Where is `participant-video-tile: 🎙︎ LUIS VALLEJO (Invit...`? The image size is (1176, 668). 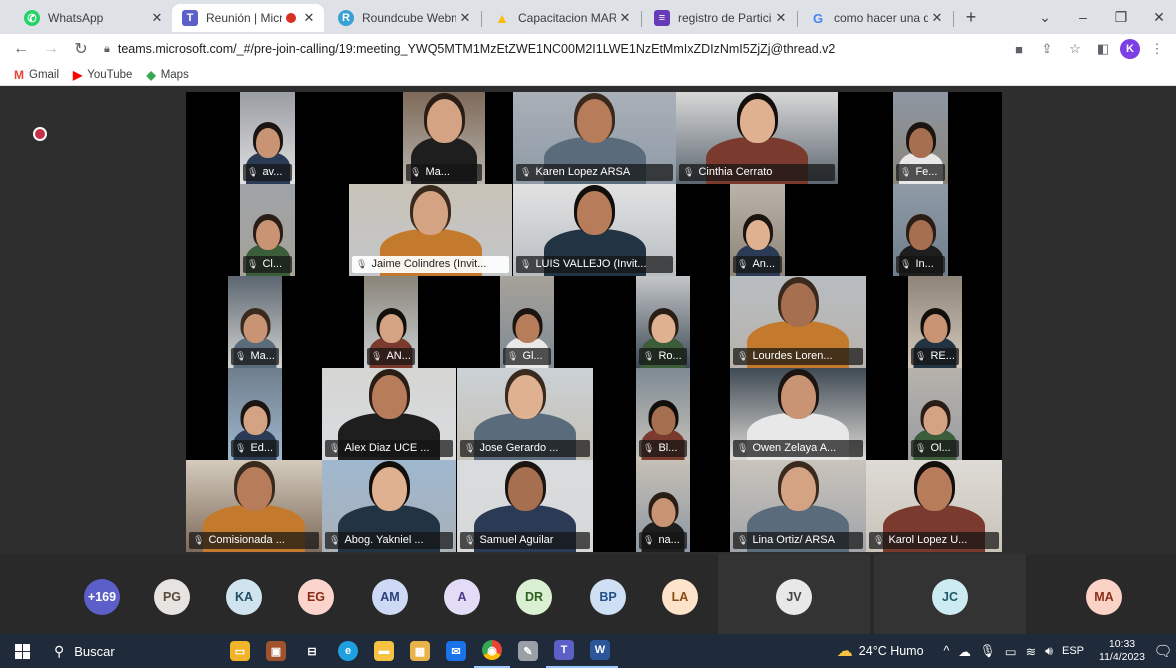
participant-video-tile: 🎙︎ LUIS VALLEJO (Invit... is located at coordinates (594, 230).